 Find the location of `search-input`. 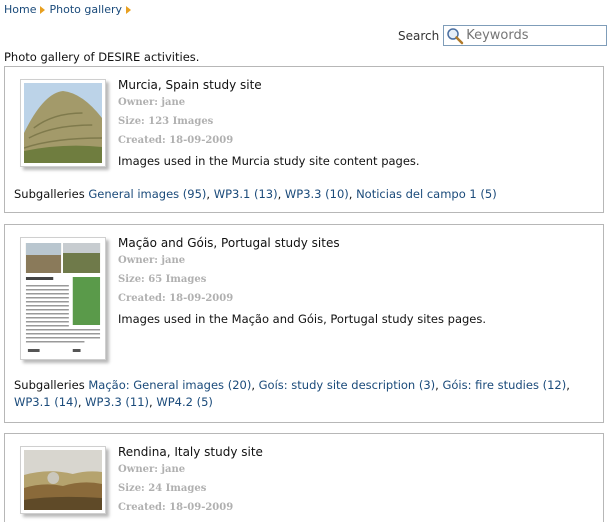

search-input is located at coordinates (535, 35).